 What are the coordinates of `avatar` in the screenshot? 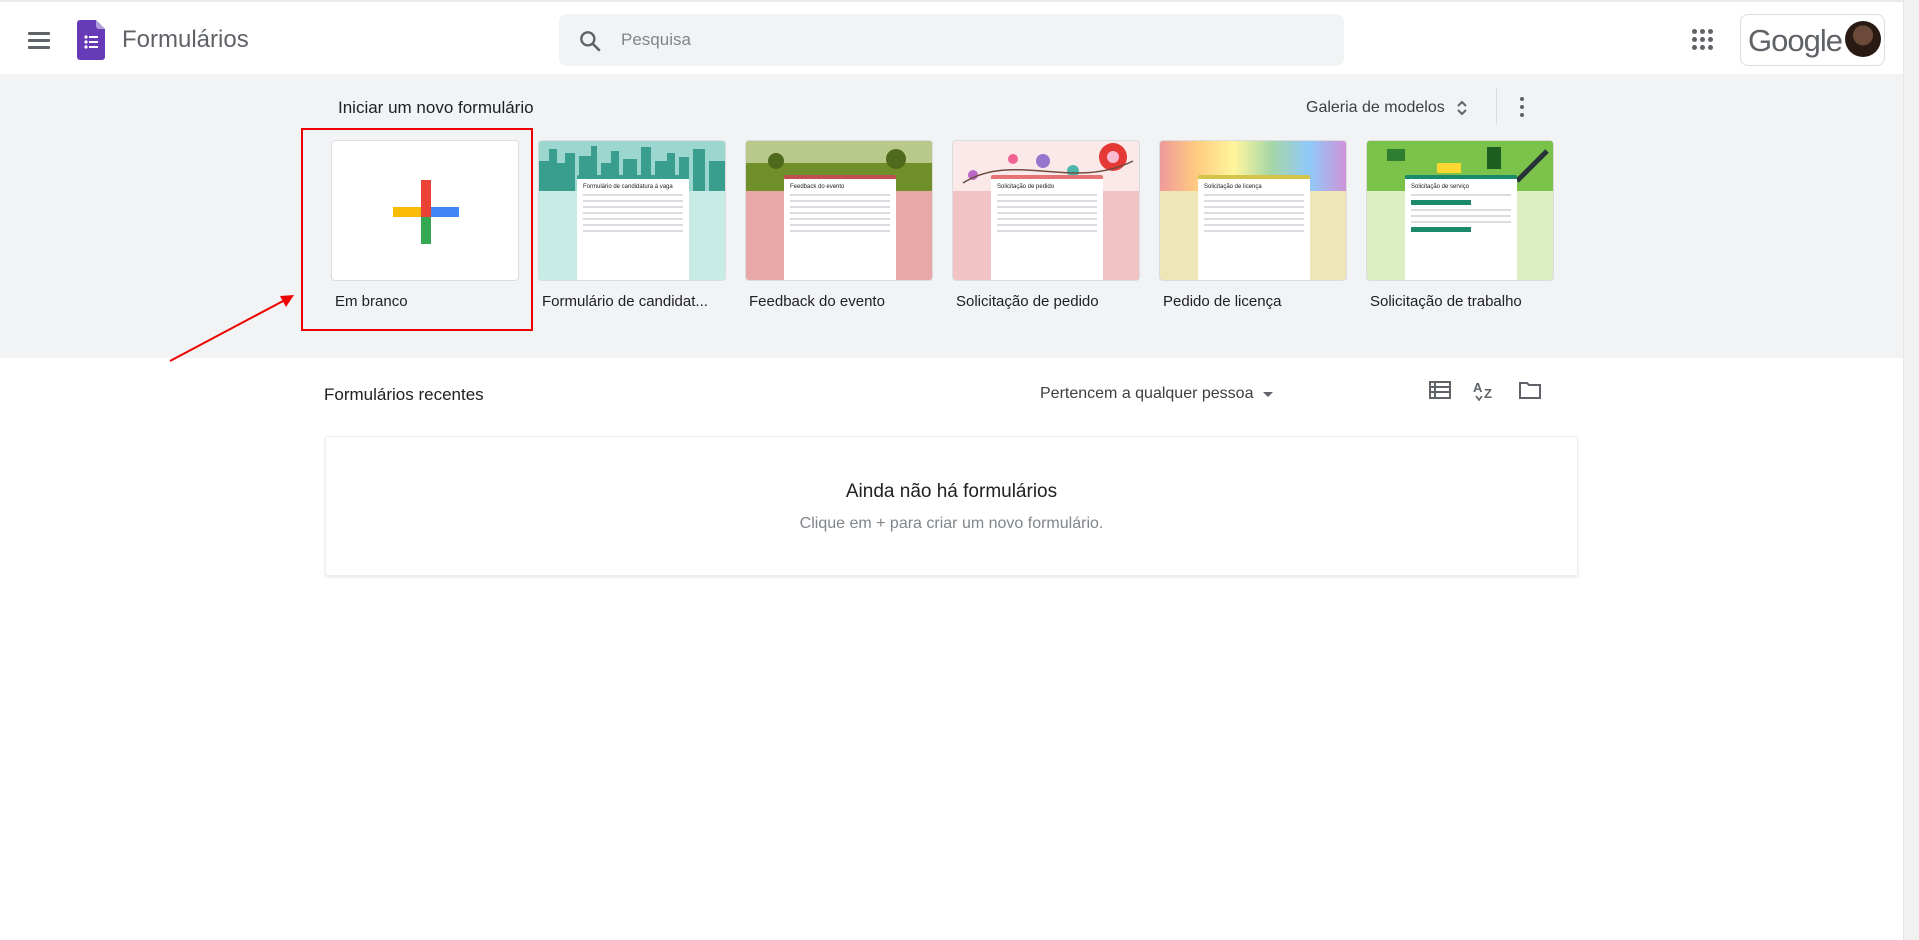 It's located at (1863, 39).